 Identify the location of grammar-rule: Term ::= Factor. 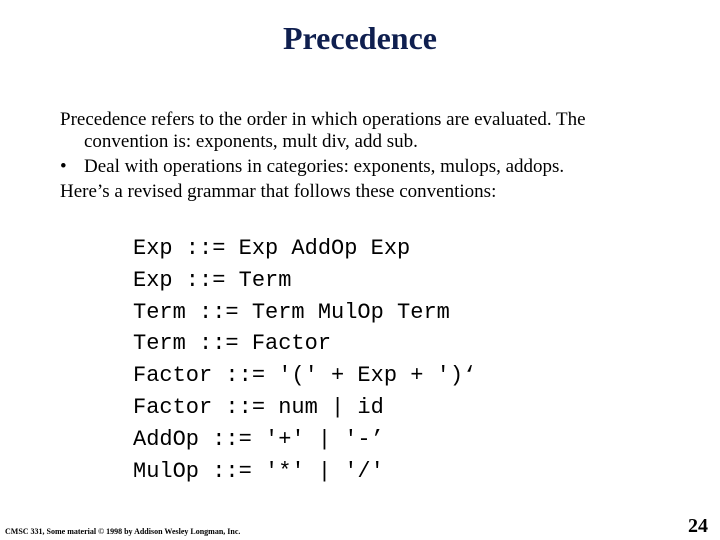
(232, 344).